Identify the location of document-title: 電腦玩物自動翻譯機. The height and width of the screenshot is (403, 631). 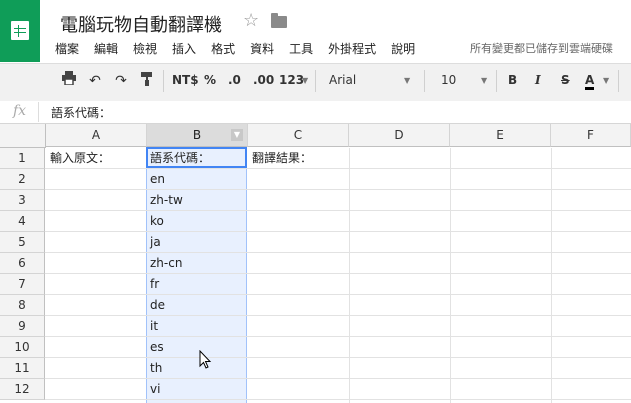
(141, 24).